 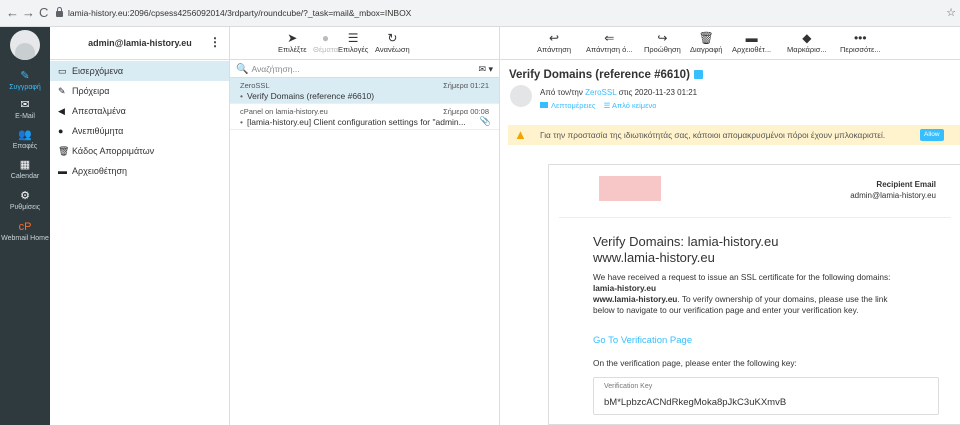 What do you see at coordinates (12, 13) in the screenshot?
I see `back-icon: ←` at bounding box center [12, 13].